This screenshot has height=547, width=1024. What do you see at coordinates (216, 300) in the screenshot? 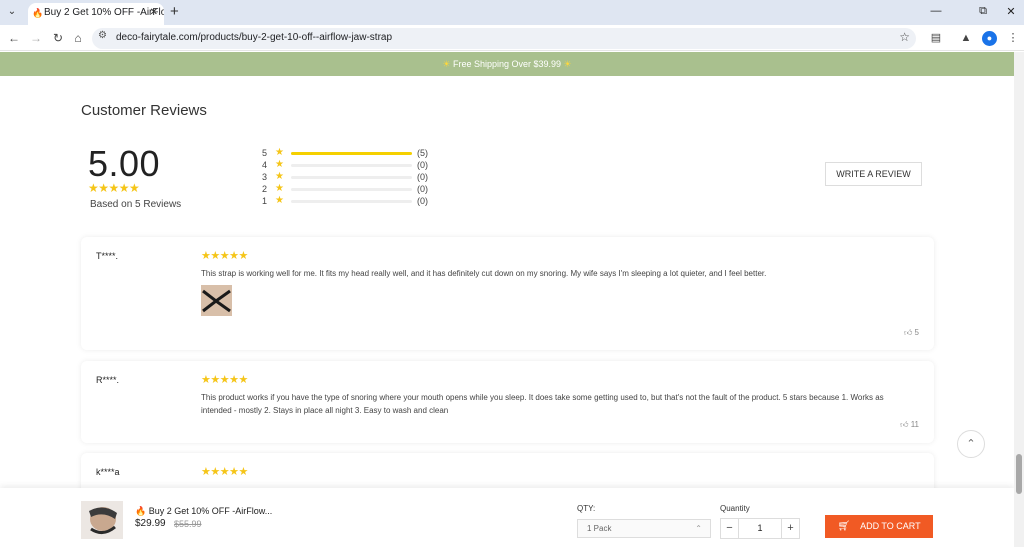
I see `review-photo` at bounding box center [216, 300].